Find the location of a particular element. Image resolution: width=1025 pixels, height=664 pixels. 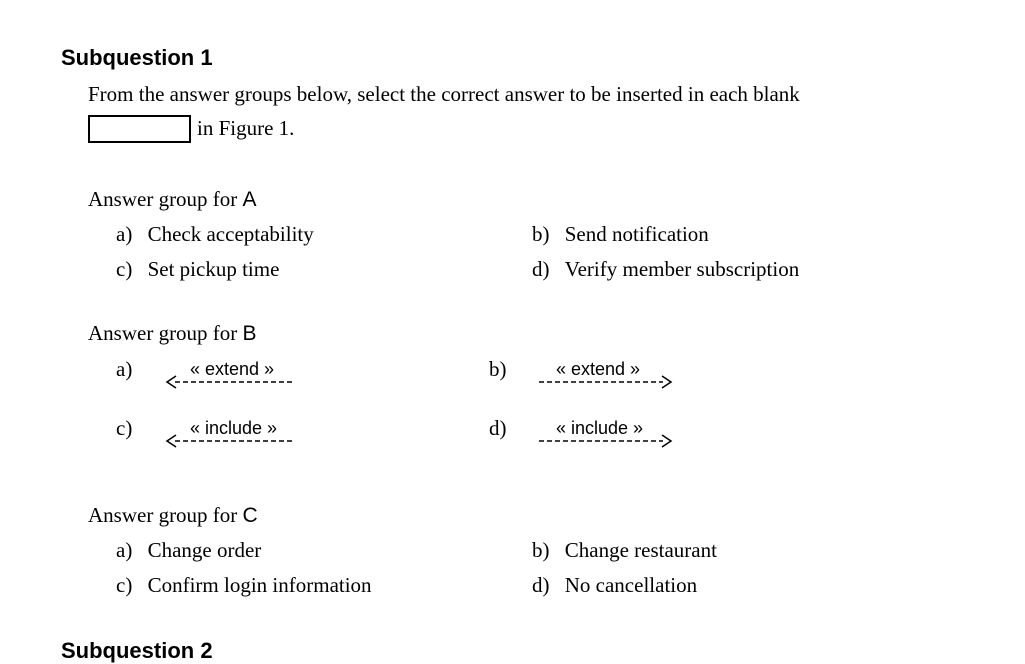

group-a-option-b: b) Send notification is located at coordinates (620, 234).